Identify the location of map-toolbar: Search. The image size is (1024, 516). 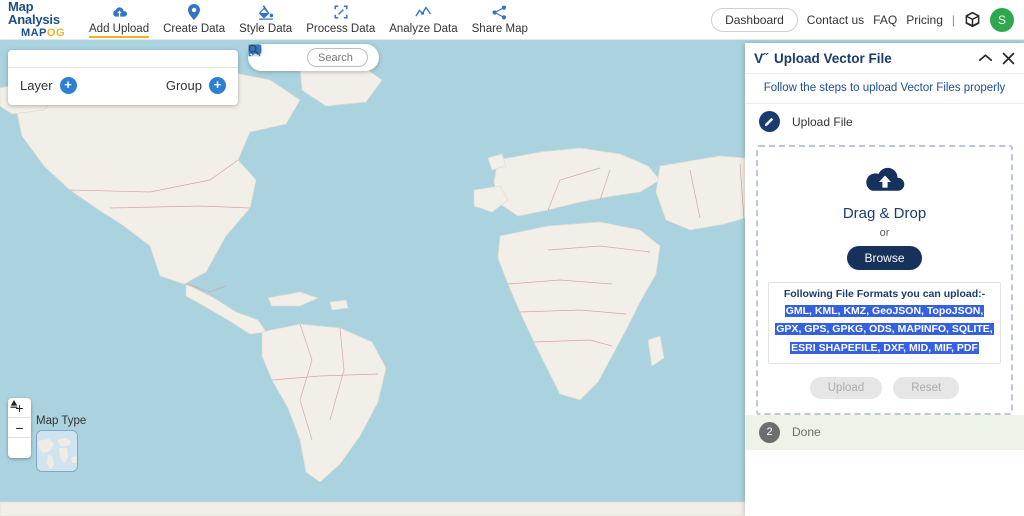
(313, 57).